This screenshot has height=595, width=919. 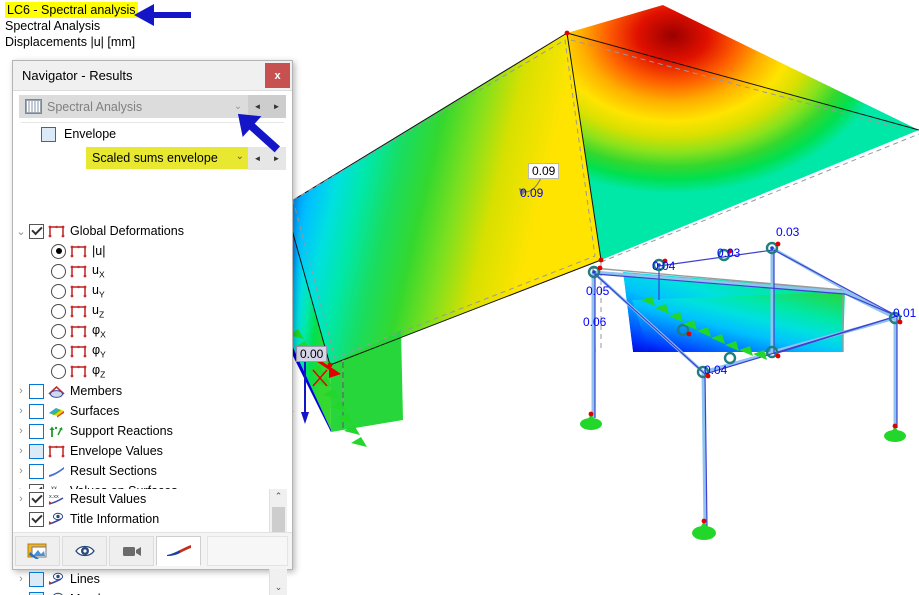 What do you see at coordinates (98, 311) in the screenshot?
I see `tree-item-label: uZ` at bounding box center [98, 311].